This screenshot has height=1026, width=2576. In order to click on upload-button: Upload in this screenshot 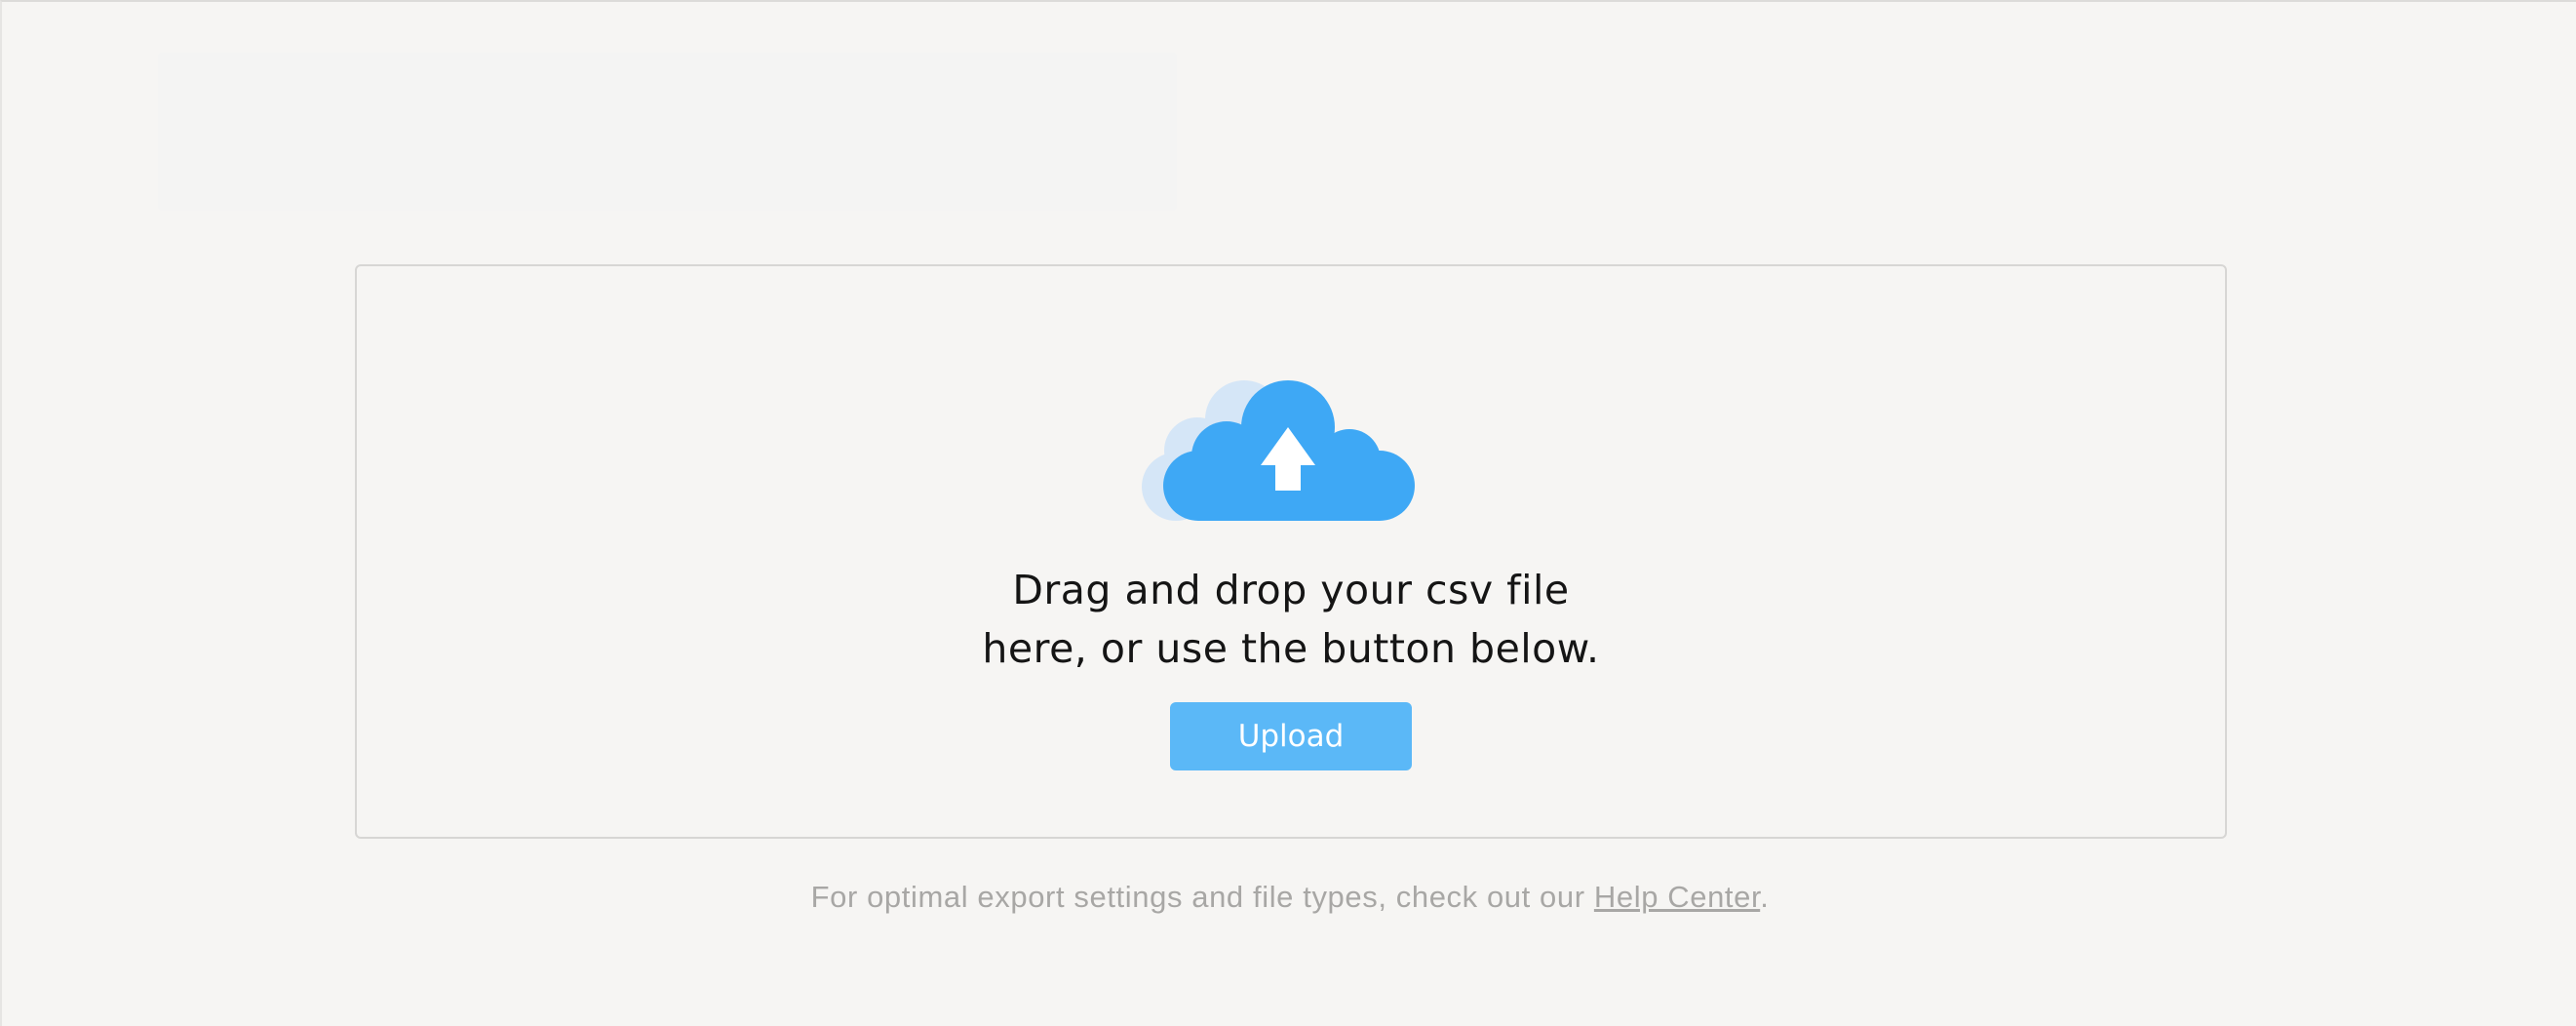, I will do `click(1291, 736)`.